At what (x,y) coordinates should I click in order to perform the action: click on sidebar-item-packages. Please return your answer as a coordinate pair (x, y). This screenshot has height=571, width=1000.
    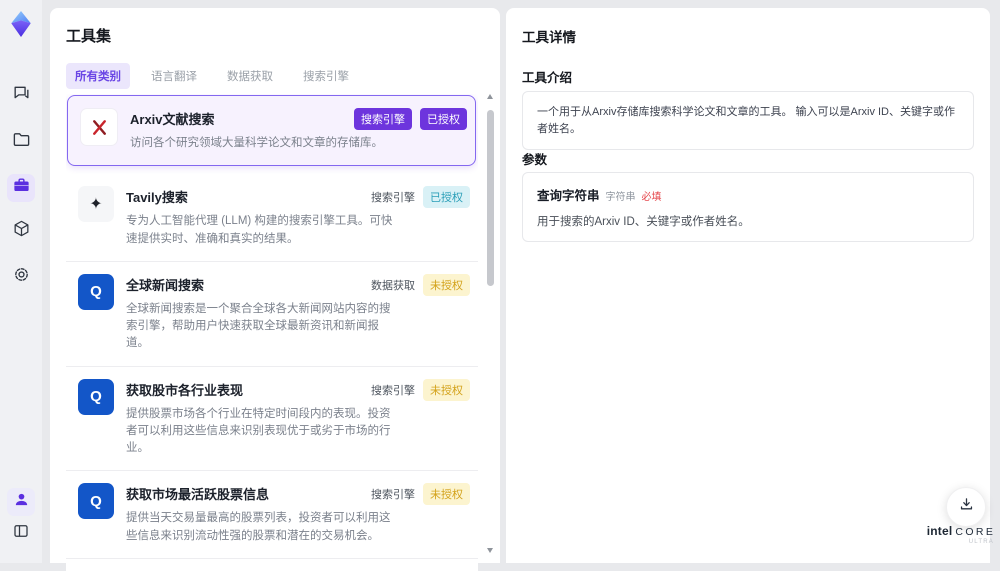
    Looking at the image, I should click on (21, 231).